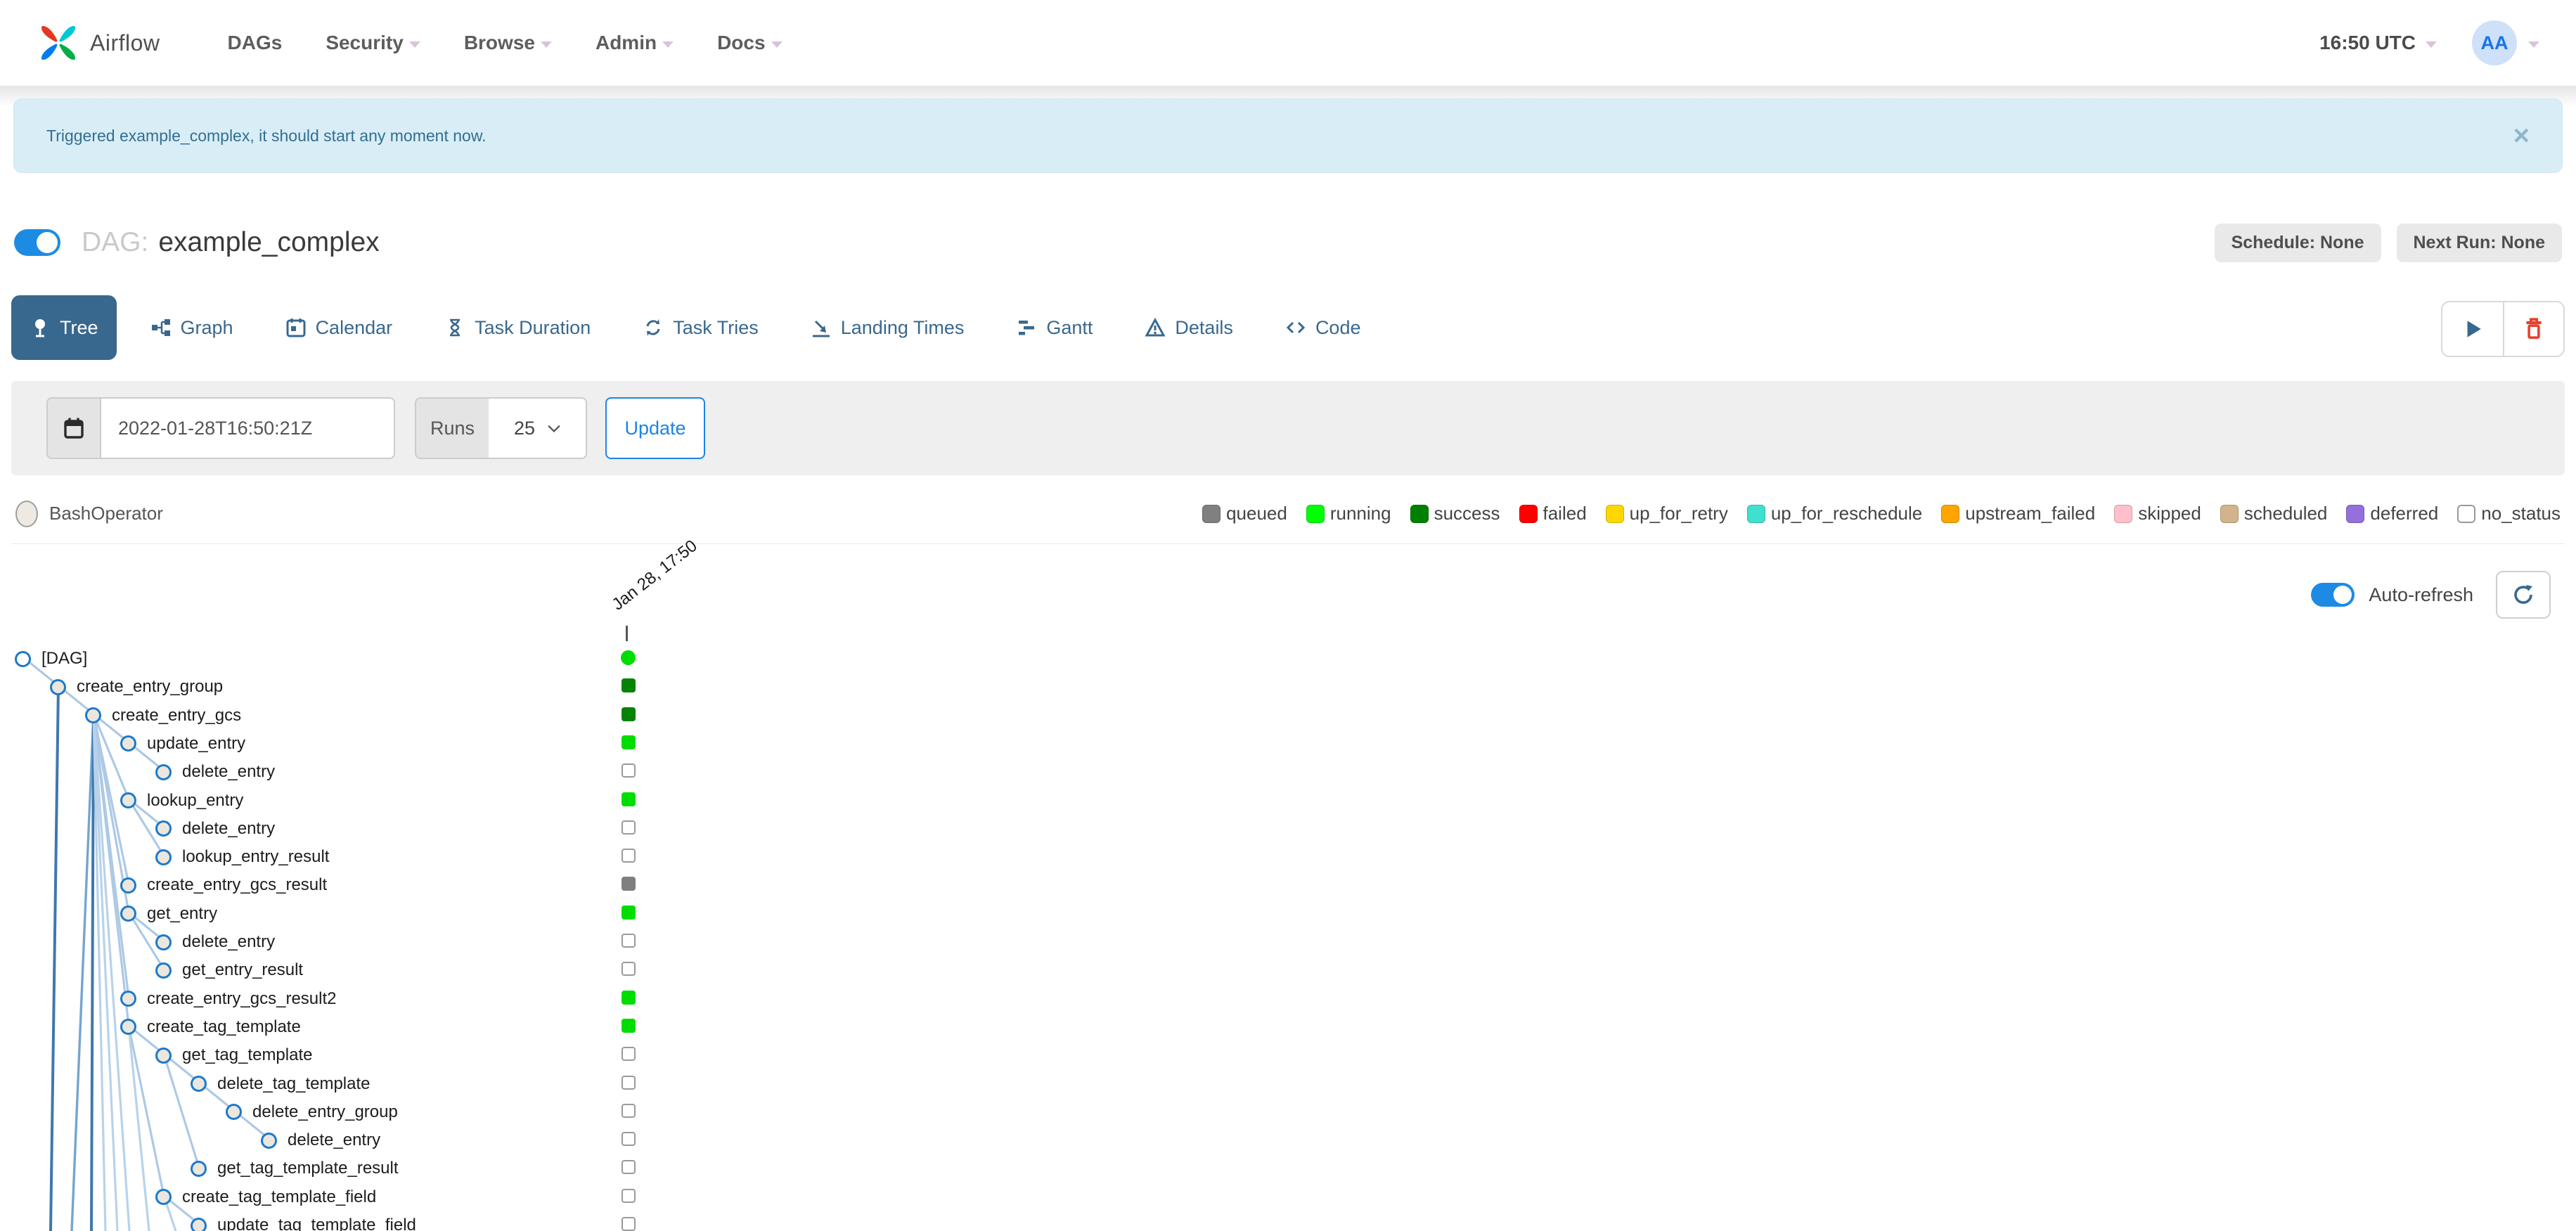  What do you see at coordinates (2421, 594) in the screenshot?
I see `auto-refresh-label: Auto-refresh` at bounding box center [2421, 594].